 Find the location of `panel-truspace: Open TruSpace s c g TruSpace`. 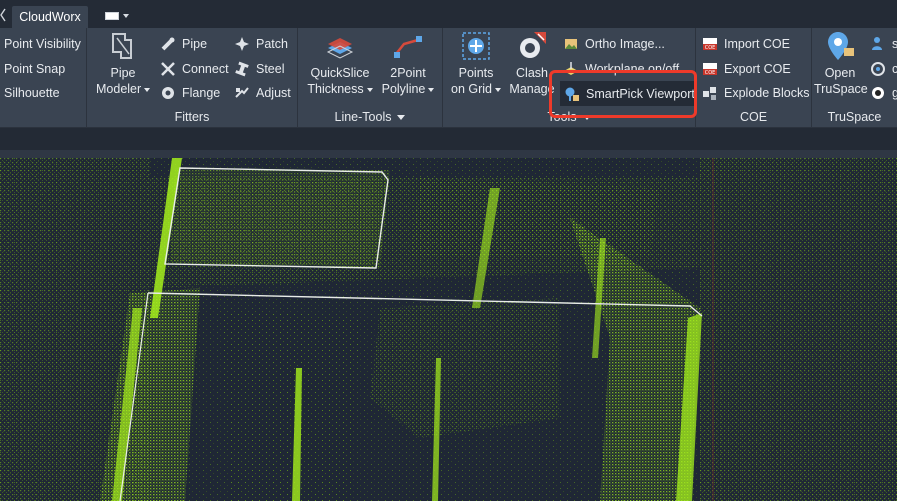

panel-truspace: Open TruSpace s c g TruSpace is located at coordinates (854, 78).